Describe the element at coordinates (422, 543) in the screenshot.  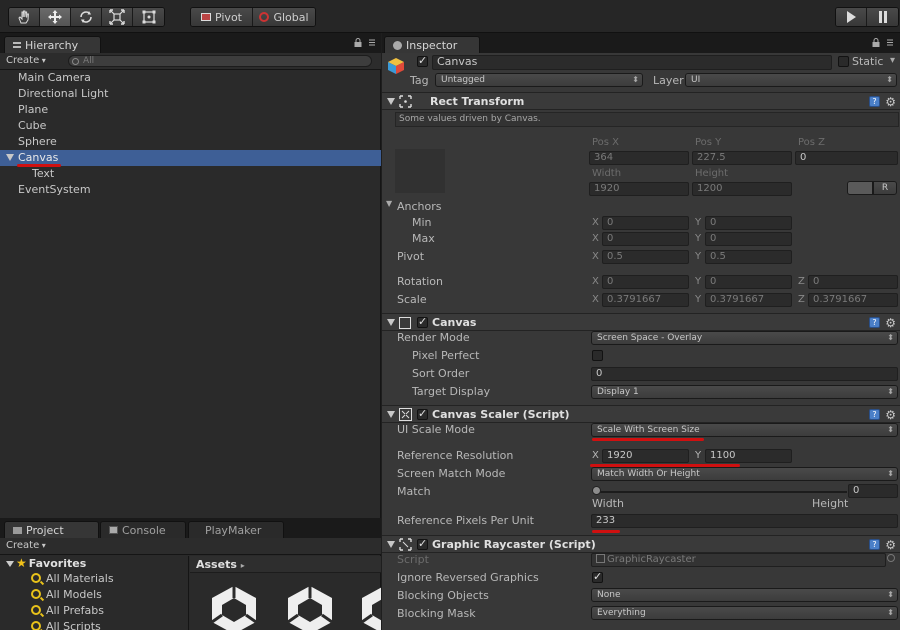
I see `graphic-raycaster-enabled-checkbox` at that location.